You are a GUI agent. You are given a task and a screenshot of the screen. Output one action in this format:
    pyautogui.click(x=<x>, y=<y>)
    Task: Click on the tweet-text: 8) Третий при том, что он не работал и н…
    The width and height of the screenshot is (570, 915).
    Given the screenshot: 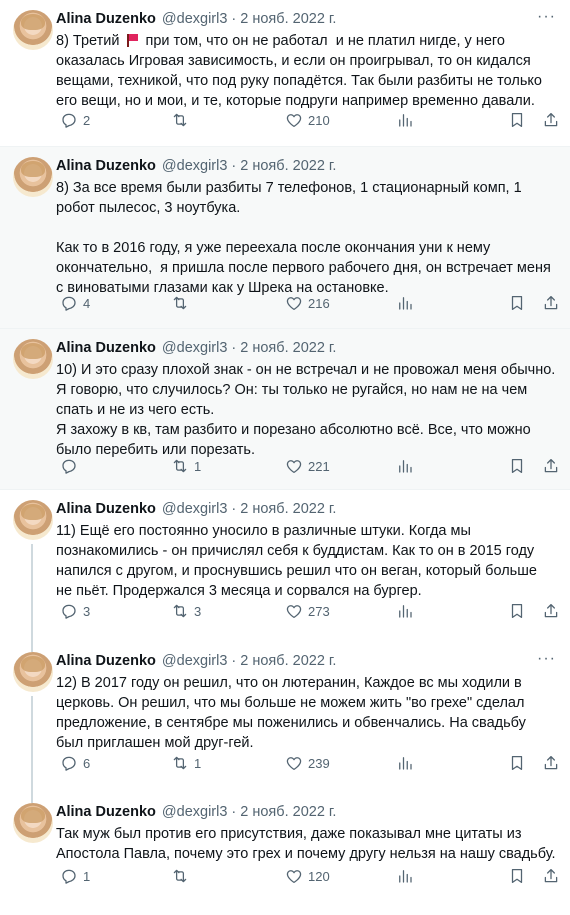 What is the action you would take?
    pyautogui.click(x=301, y=71)
    